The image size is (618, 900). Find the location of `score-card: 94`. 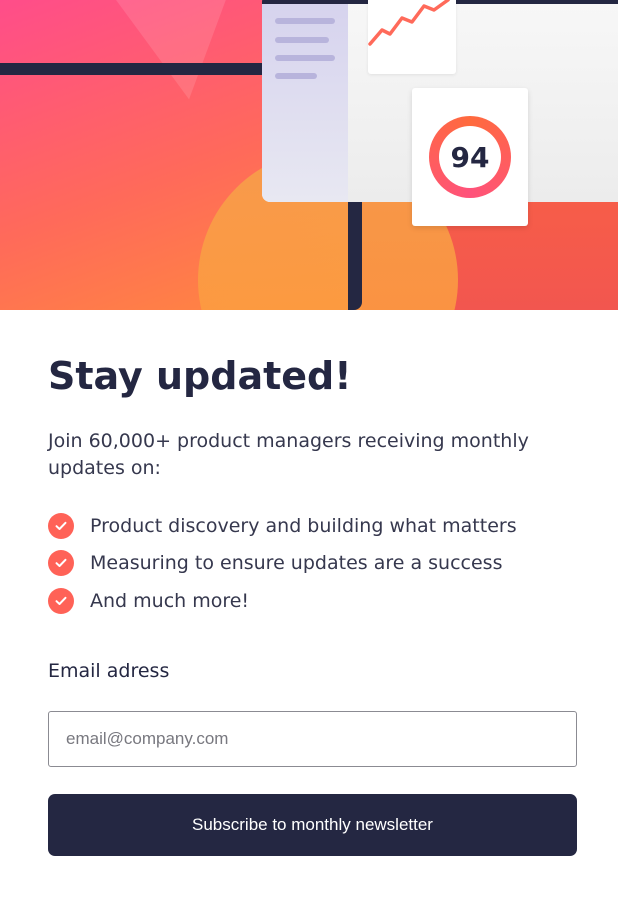

score-card: 94 is located at coordinates (470, 157).